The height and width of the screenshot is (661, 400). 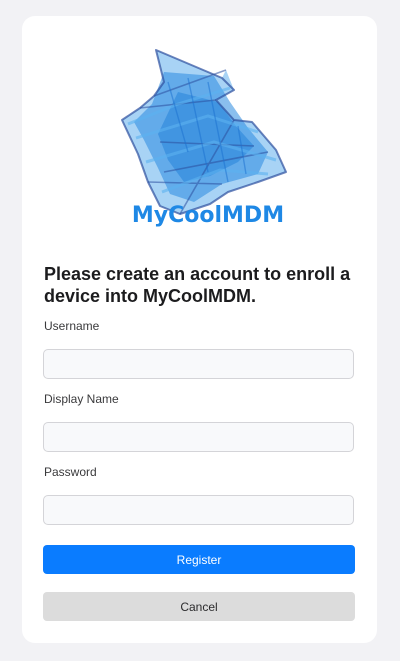 I want to click on mycoolmdm-logo: MyCoolMDM, so click(x=208, y=135).